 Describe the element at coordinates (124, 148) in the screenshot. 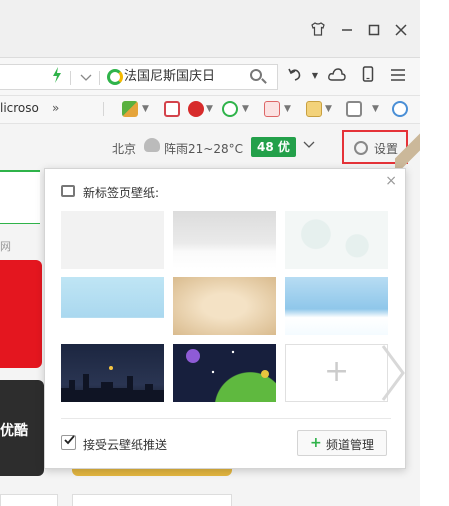

I see `weather-city: 北京` at that location.